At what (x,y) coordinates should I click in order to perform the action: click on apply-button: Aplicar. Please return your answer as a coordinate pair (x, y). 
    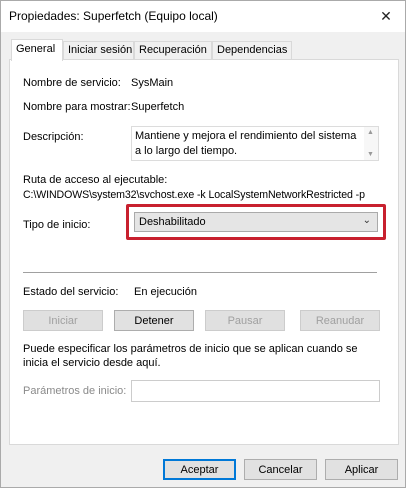
    Looking at the image, I should click on (361, 469).